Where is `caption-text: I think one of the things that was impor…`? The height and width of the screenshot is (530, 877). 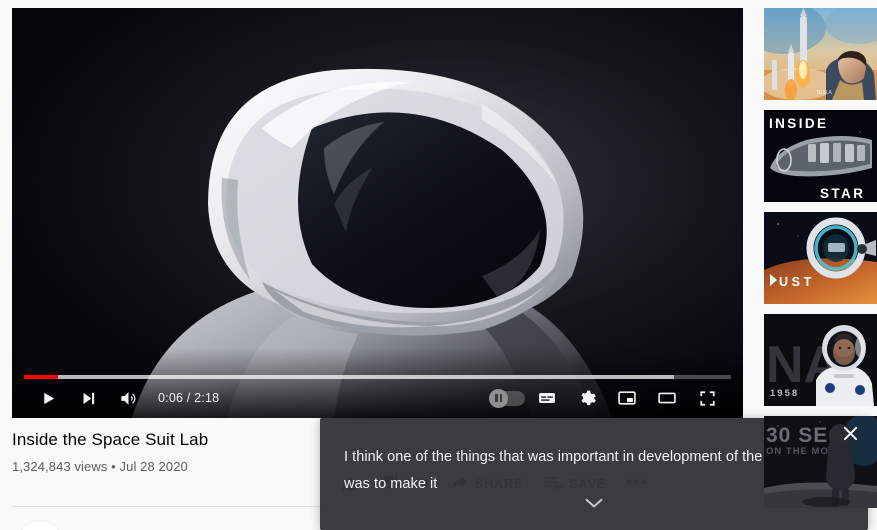
caption-text: I think one of the things that was impor… is located at coordinates (567, 470).